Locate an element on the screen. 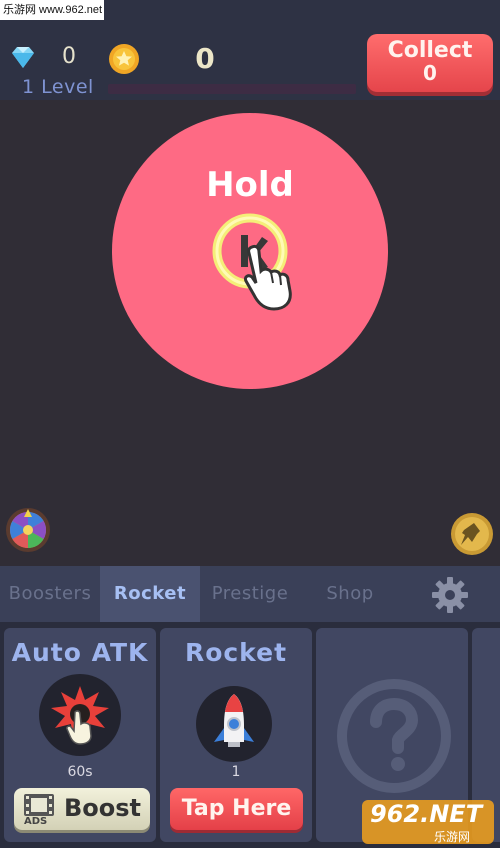 The height and width of the screenshot is (848, 500). auto-atk-card: Auto ATK 60s ADS Boost is located at coordinates (80, 735).